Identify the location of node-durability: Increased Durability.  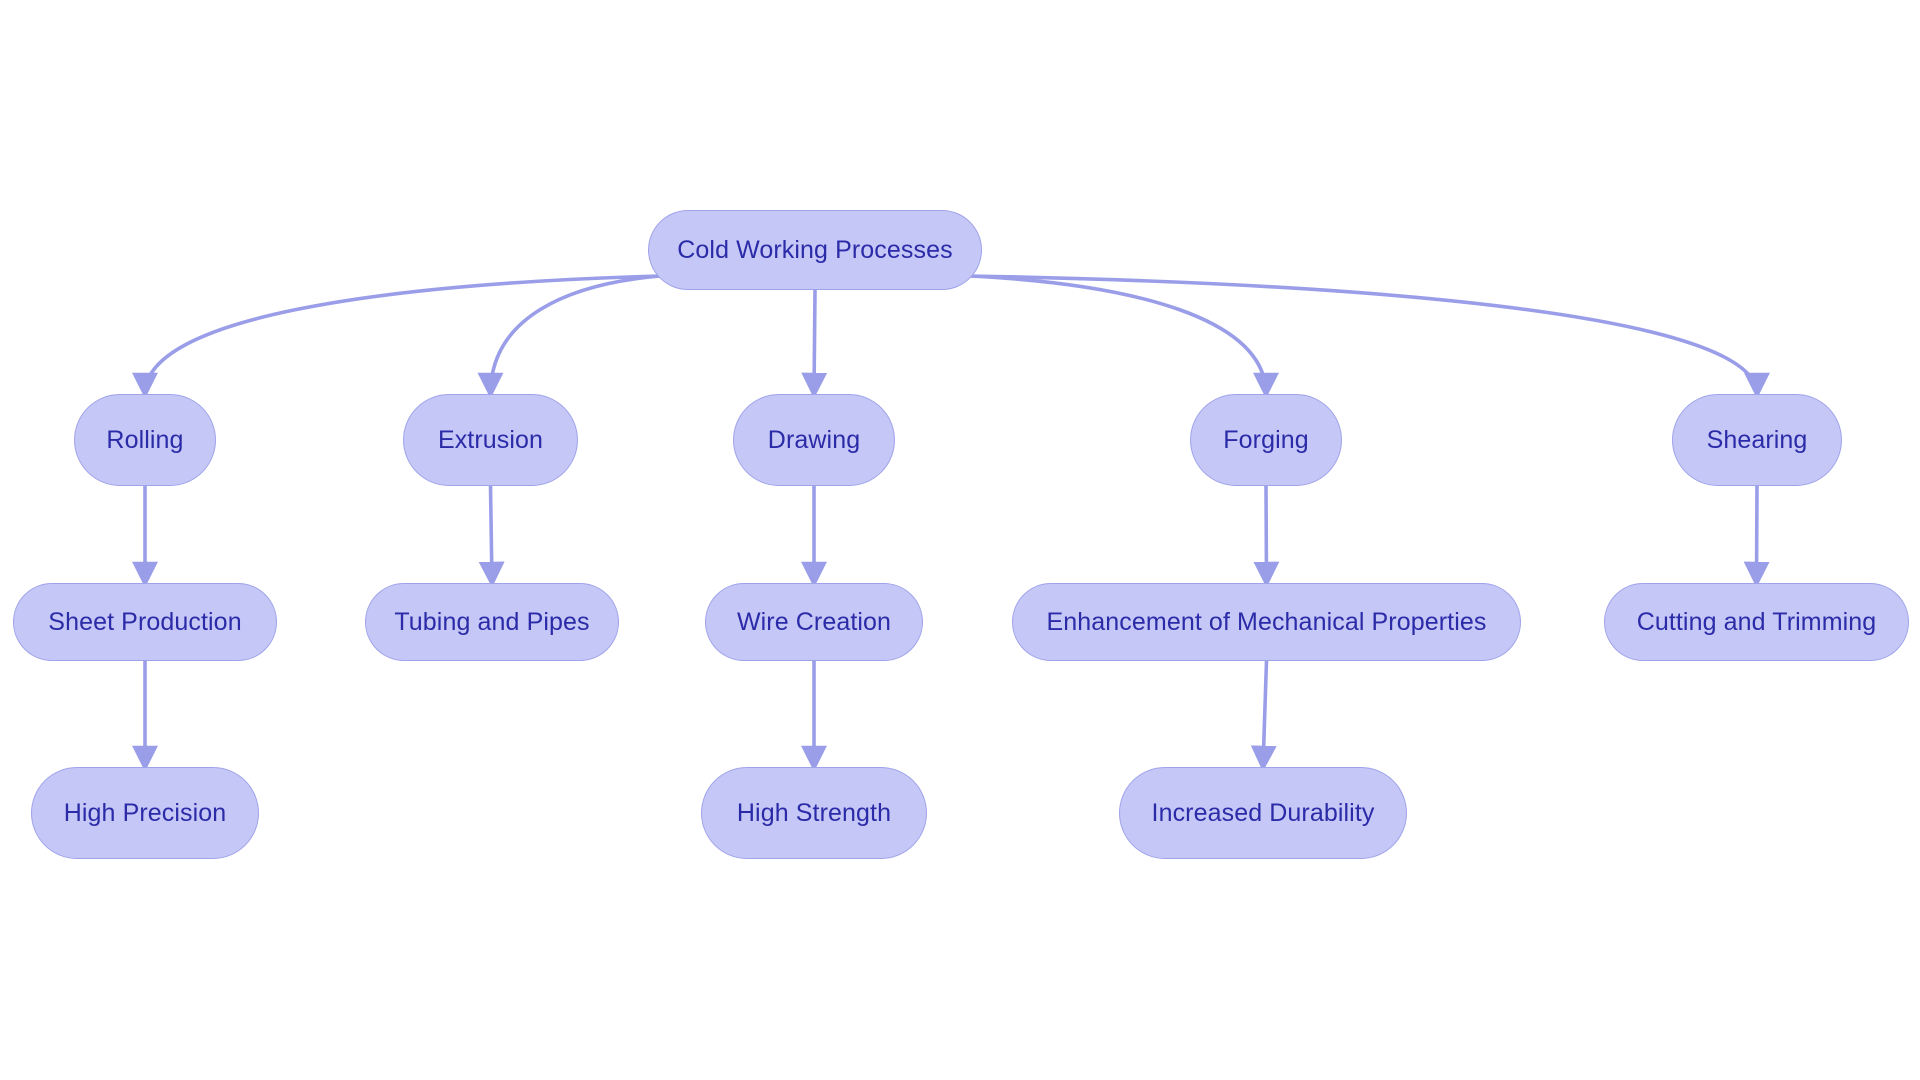
(1263, 813).